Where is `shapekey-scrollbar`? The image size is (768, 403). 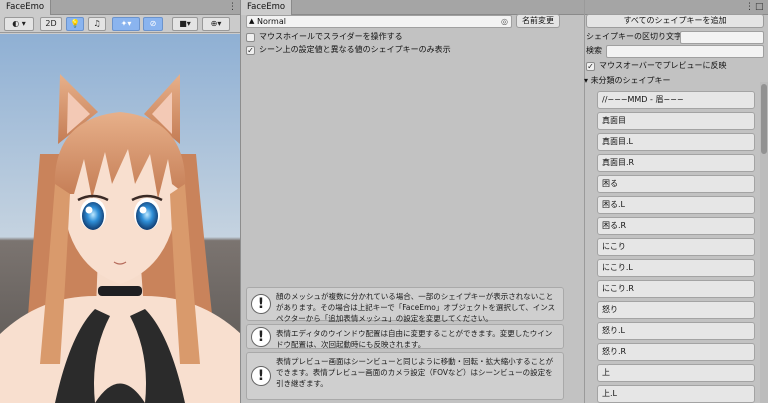
shapekey-scrollbar is located at coordinates (764, 242).